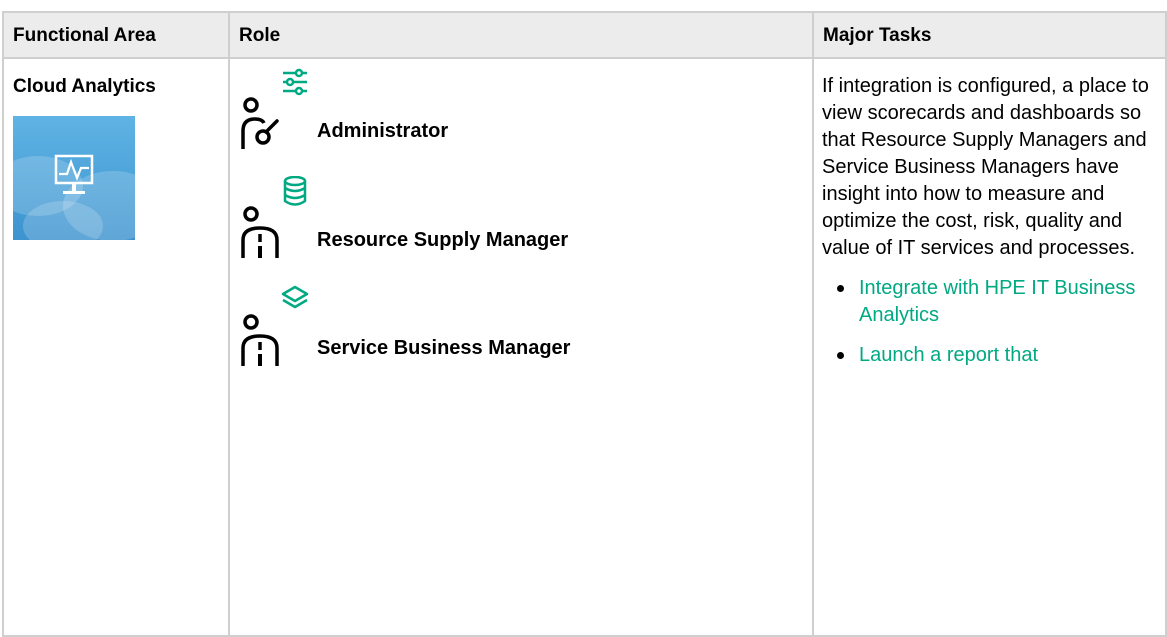 This screenshot has width=1167, height=637. Describe the element at coordinates (948, 355) in the screenshot. I see `link-launch-report: Launch a report that` at that location.